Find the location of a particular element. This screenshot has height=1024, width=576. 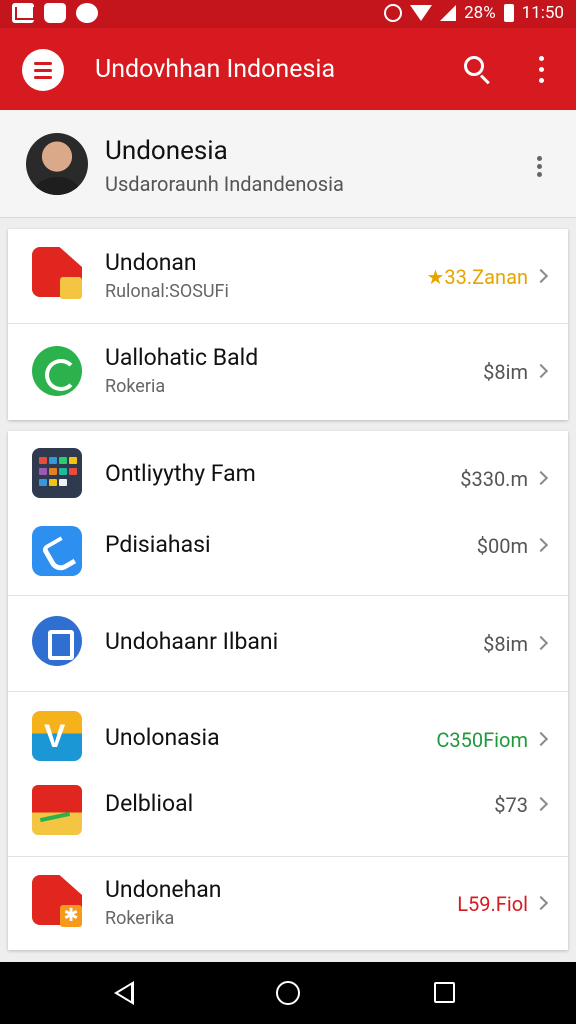

item-subtitle: Rokerika is located at coordinates (140, 918).